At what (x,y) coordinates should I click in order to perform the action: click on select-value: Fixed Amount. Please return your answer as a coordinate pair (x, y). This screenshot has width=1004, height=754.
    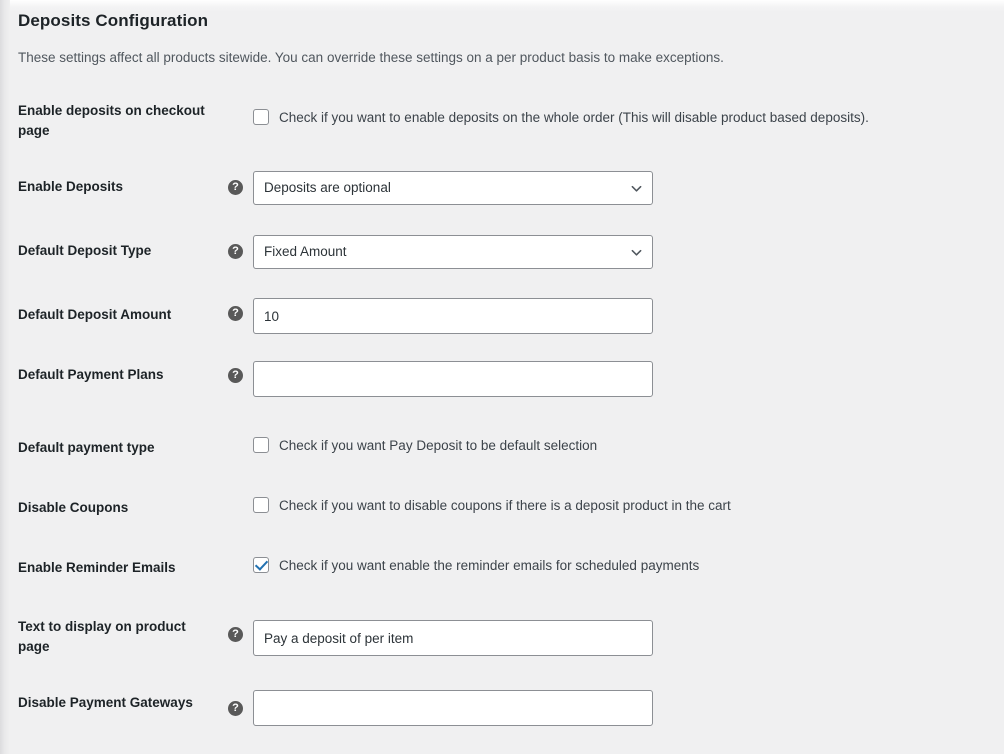
    Looking at the image, I should click on (305, 251).